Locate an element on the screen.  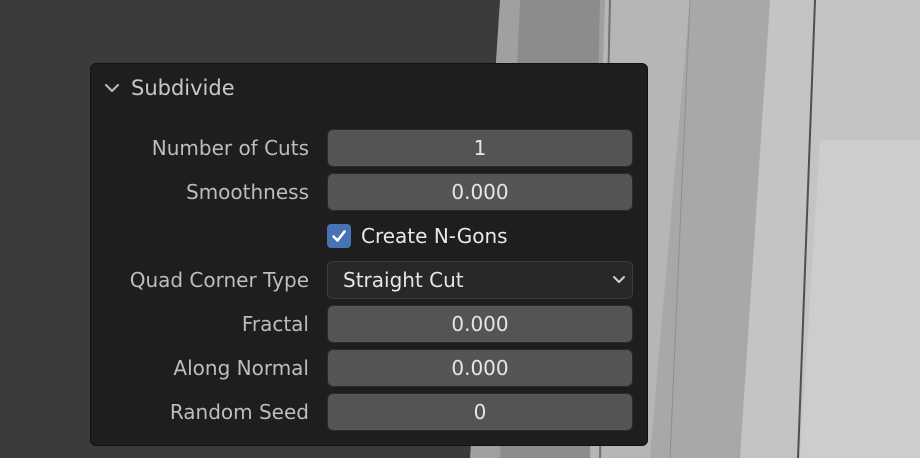
quad-corner-type-label: Quad Corner Type is located at coordinates (219, 280).